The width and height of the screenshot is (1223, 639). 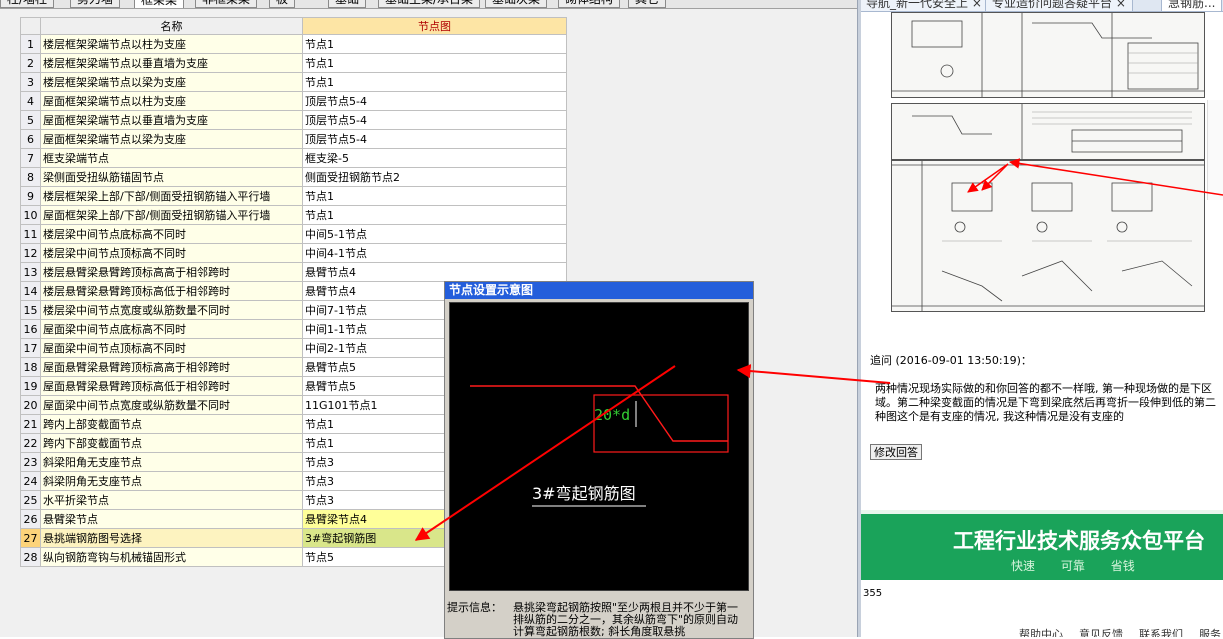 I want to click on setting-name-cell: 屋面框架梁上部/下部/侧面受扭钢筋锚入平行墙, so click(x=171, y=215).